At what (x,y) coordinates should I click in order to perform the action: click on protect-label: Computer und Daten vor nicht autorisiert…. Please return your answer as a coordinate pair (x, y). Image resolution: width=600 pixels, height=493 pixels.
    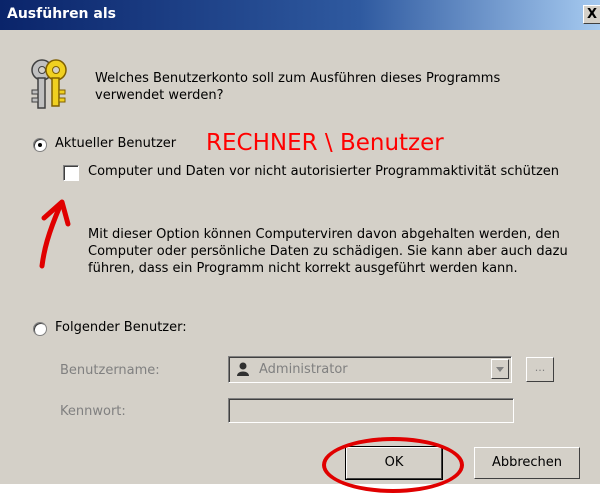
    Looking at the image, I should click on (324, 171).